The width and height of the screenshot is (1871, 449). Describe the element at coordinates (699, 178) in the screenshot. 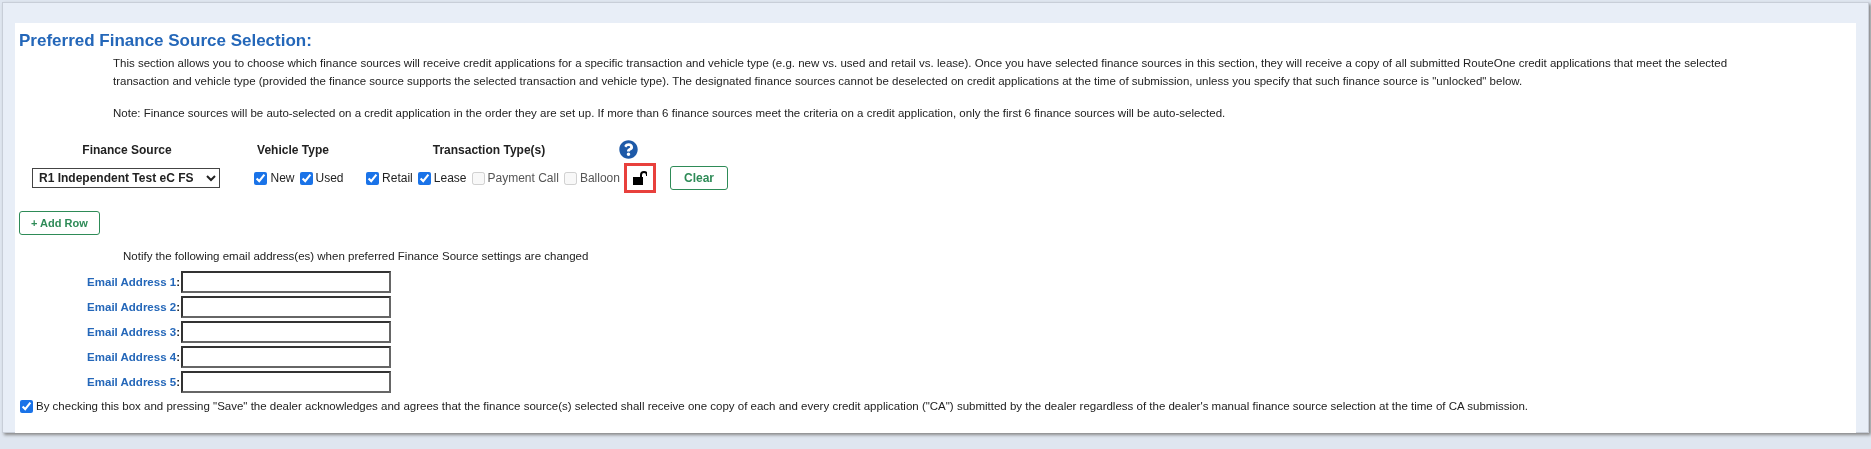

I see `clear-button: Clear` at that location.